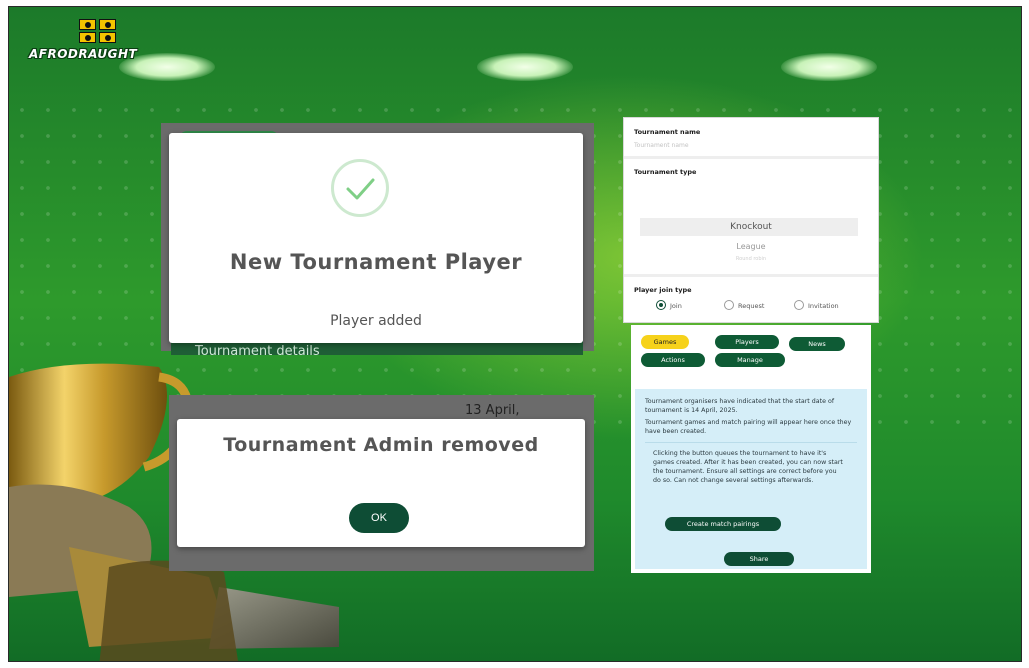 Image resolution: width=1029 pixels, height=668 pixels. I want to click on join-radio, so click(661, 305).